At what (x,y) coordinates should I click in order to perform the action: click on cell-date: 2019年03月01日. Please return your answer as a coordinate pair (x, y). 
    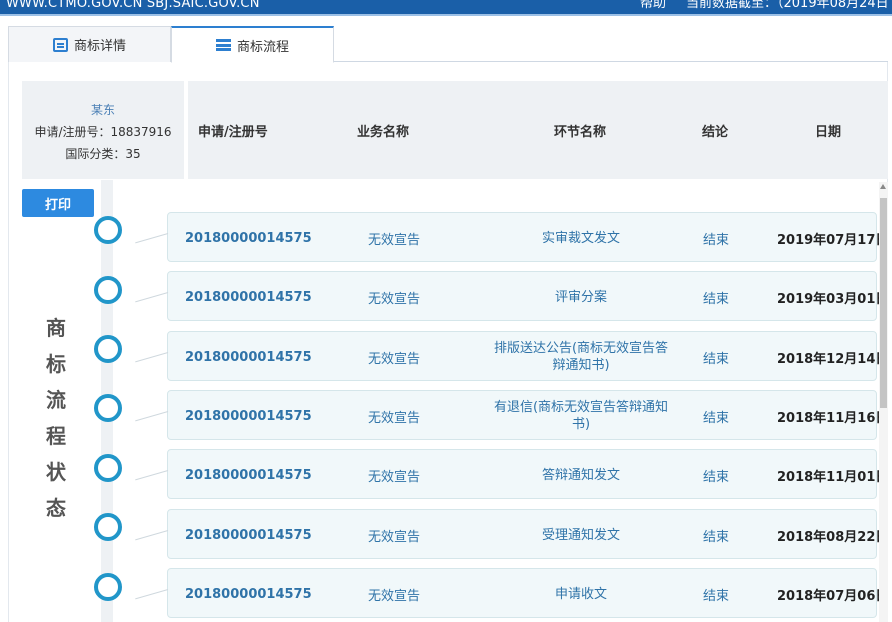
    Looking at the image, I should click on (833, 299).